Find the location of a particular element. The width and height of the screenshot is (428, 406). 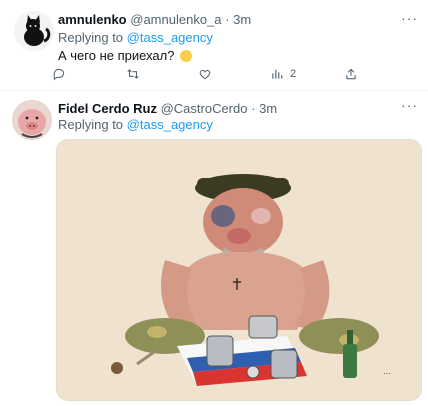

reply-button is located at coordinates (59, 74).